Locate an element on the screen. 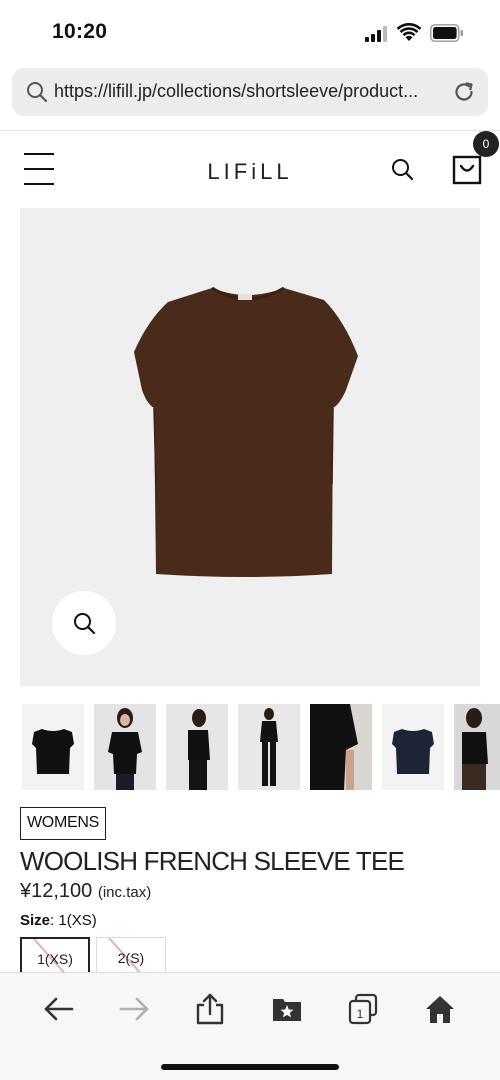 The height and width of the screenshot is (1080, 500). size-option-1xs: 1(XS) is located at coordinates (55, 956).